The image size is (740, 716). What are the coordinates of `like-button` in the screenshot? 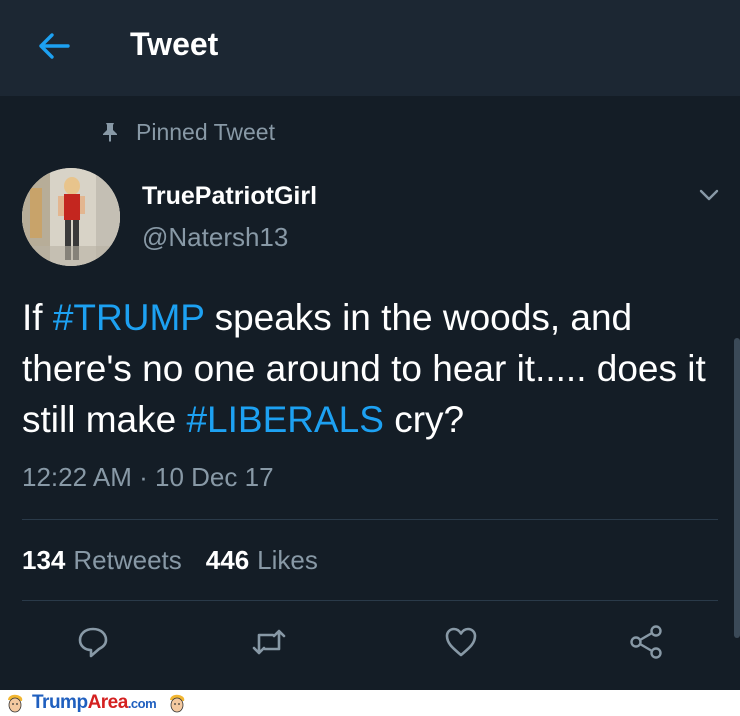 It's located at (461, 644).